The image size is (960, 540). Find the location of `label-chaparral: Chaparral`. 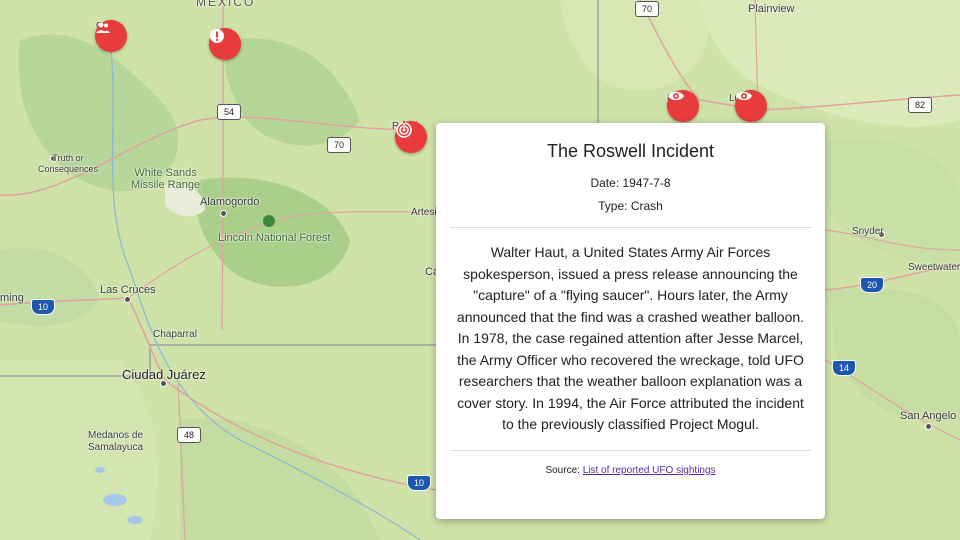

label-chaparral: Chaparral is located at coordinates (175, 334).